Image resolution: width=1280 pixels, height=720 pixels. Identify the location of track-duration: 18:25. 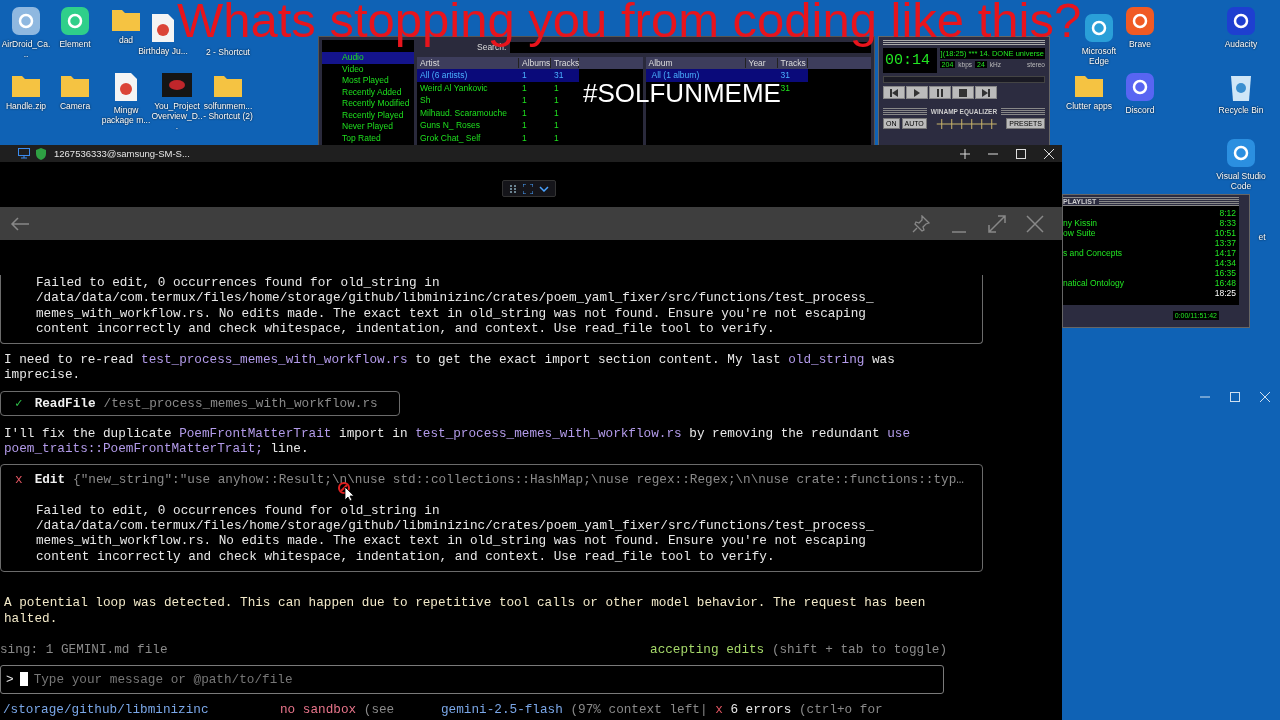
(1225, 293).